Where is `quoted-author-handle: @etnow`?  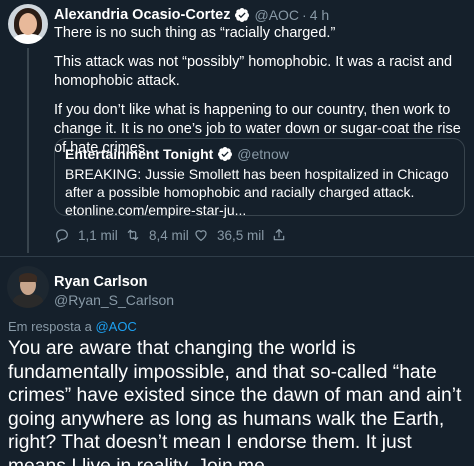
quoted-author-handle: @etnow is located at coordinates (263, 154).